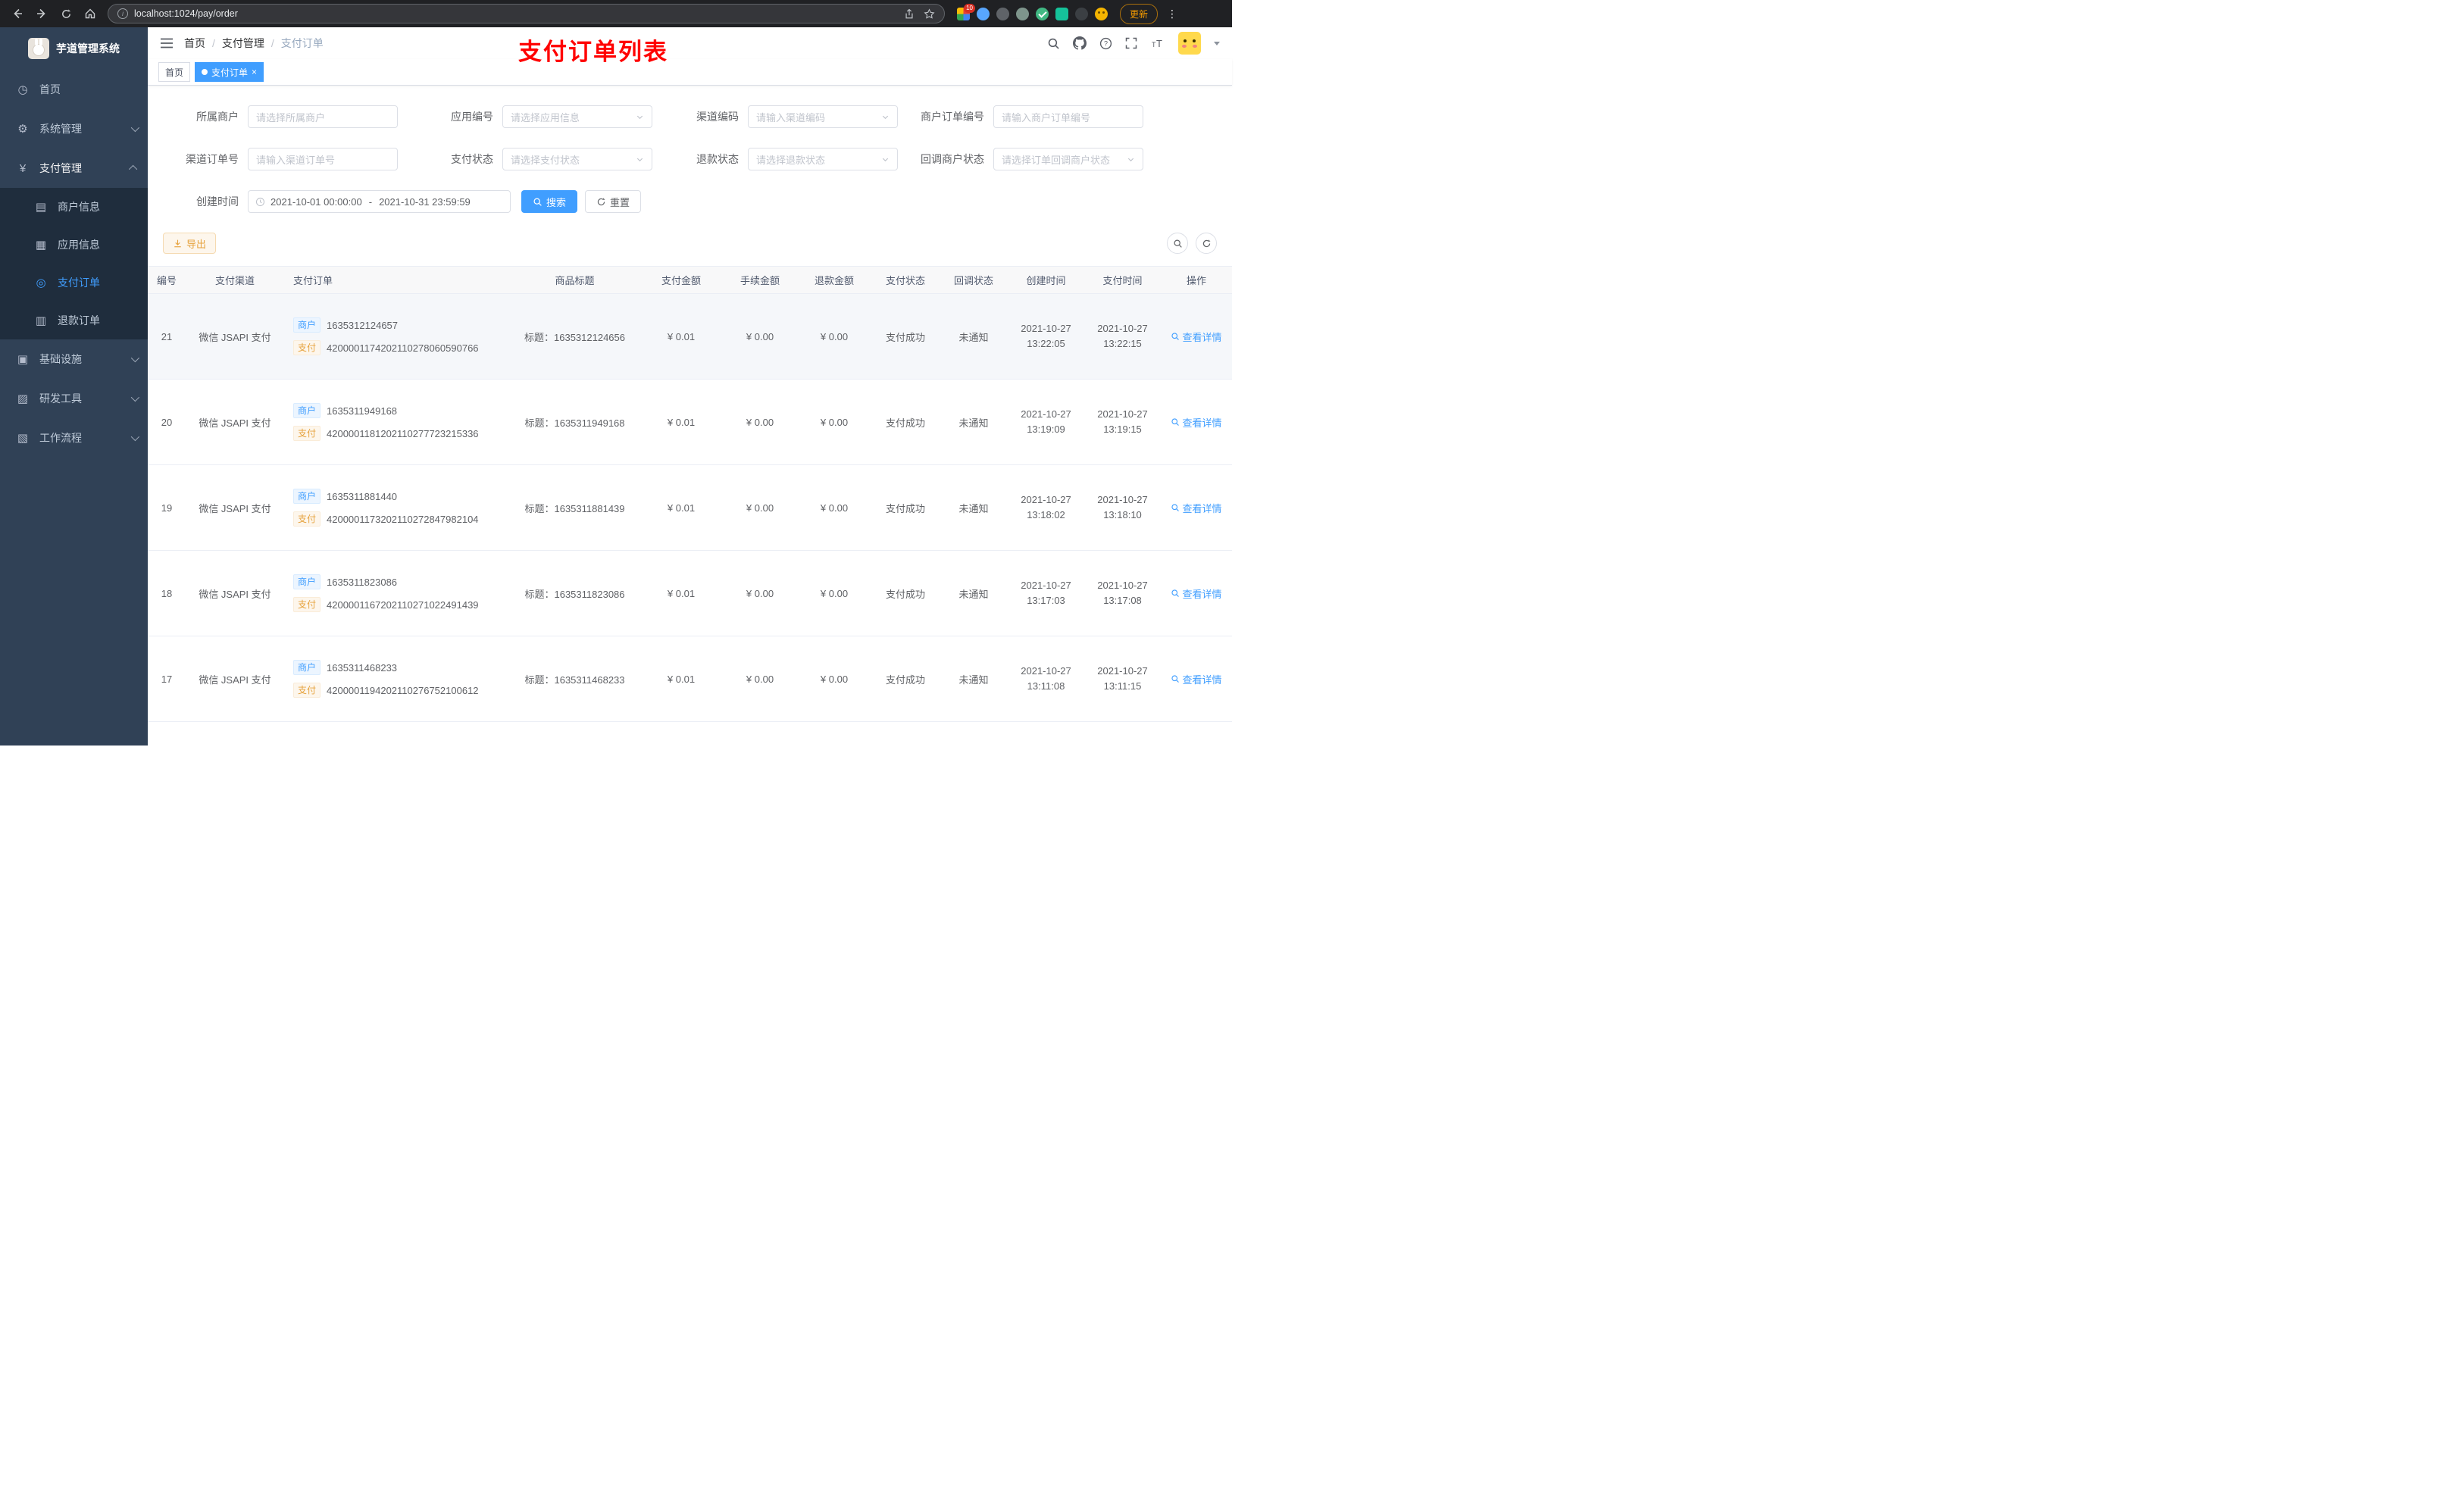  What do you see at coordinates (1068, 159) in the screenshot?
I see `notify-status-select: 请选择订单回调商户状态` at bounding box center [1068, 159].